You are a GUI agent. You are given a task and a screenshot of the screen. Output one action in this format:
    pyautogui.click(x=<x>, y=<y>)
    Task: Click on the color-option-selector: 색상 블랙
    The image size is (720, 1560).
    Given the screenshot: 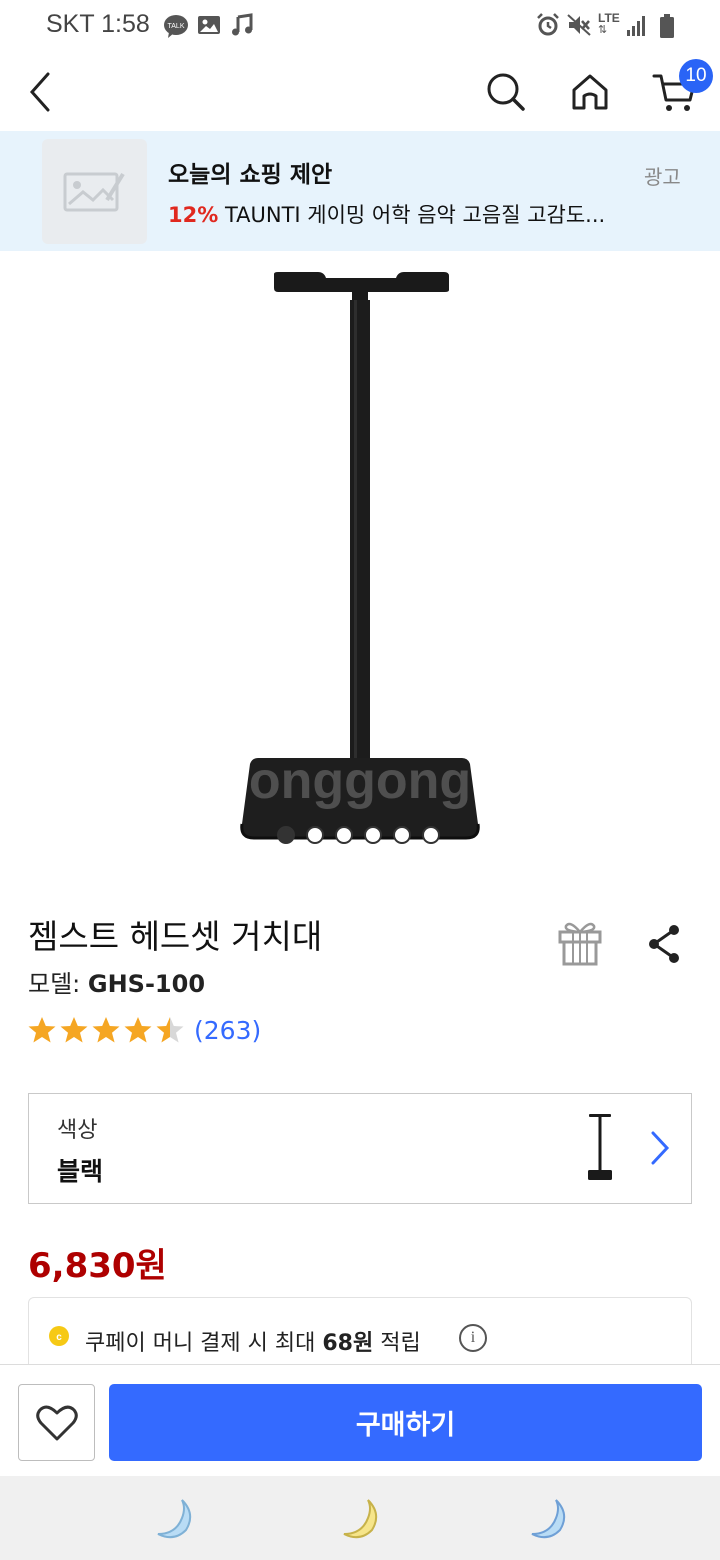 What is the action you would take?
    pyautogui.click(x=360, y=1148)
    